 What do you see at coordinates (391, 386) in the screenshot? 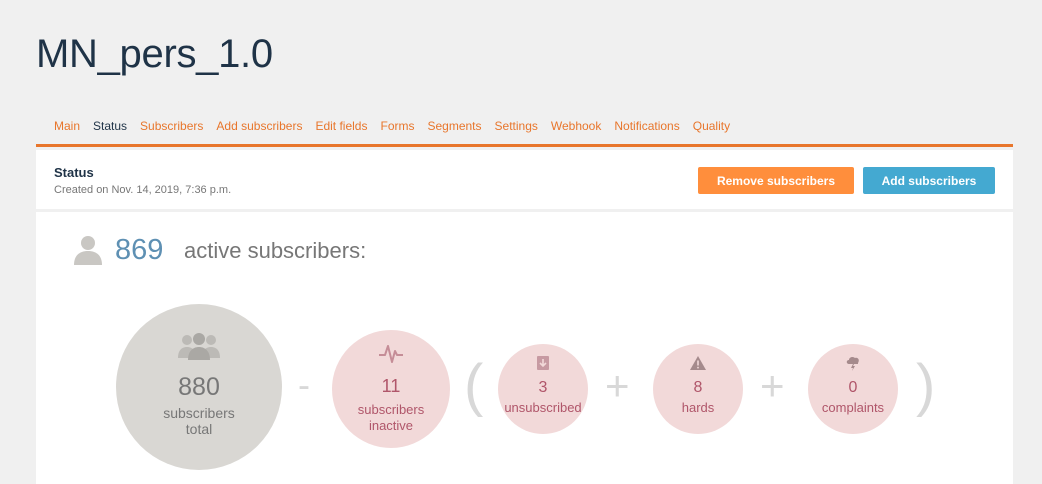
I see `inactive-value: 11` at bounding box center [391, 386].